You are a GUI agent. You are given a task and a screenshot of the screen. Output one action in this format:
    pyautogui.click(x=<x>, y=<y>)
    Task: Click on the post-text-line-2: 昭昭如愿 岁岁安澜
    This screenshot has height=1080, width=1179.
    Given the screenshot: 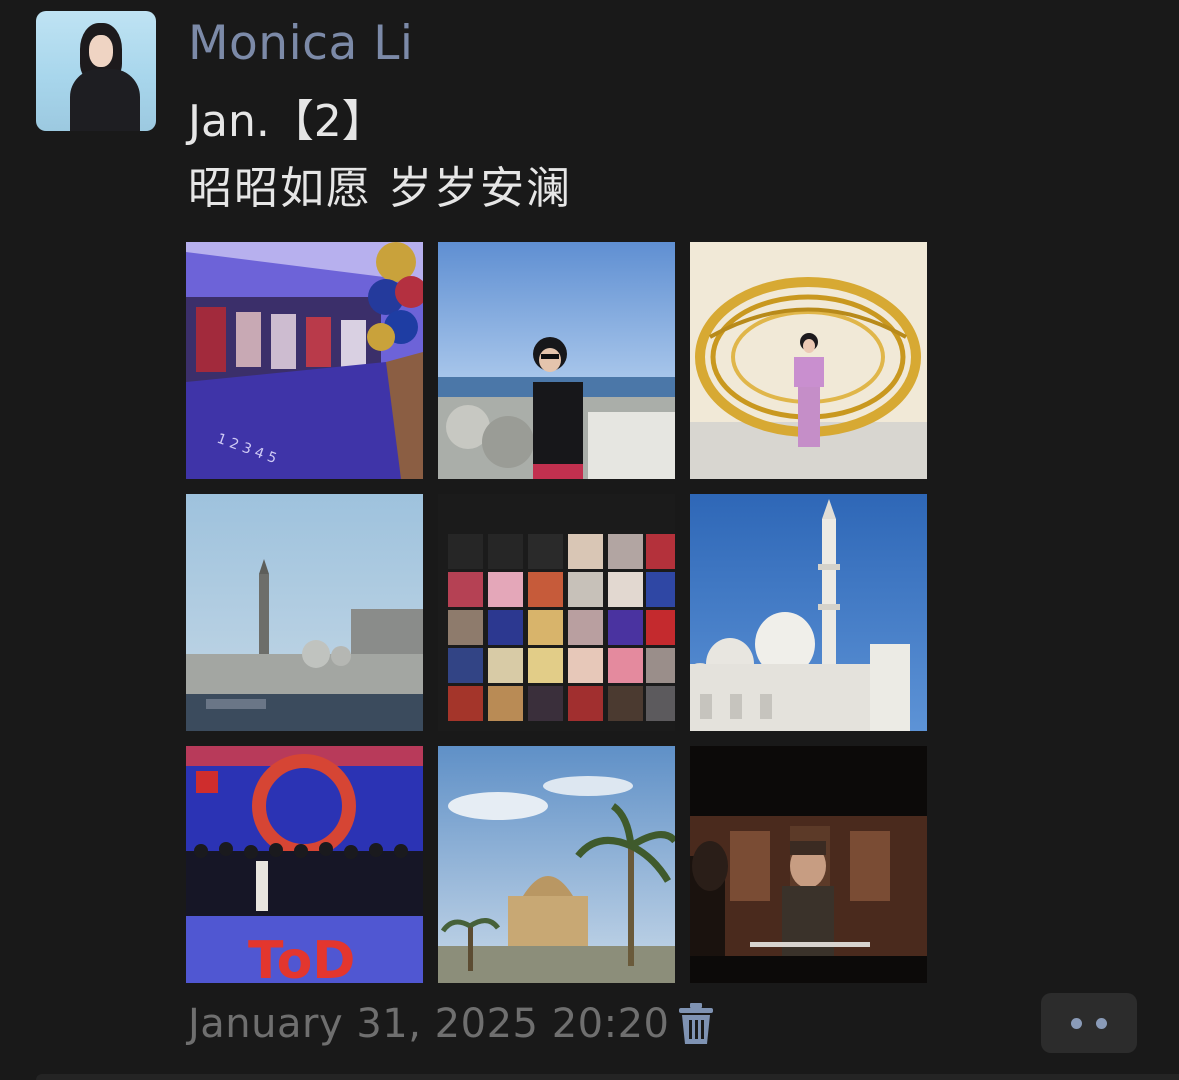 What is the action you would take?
    pyautogui.click(x=380, y=188)
    